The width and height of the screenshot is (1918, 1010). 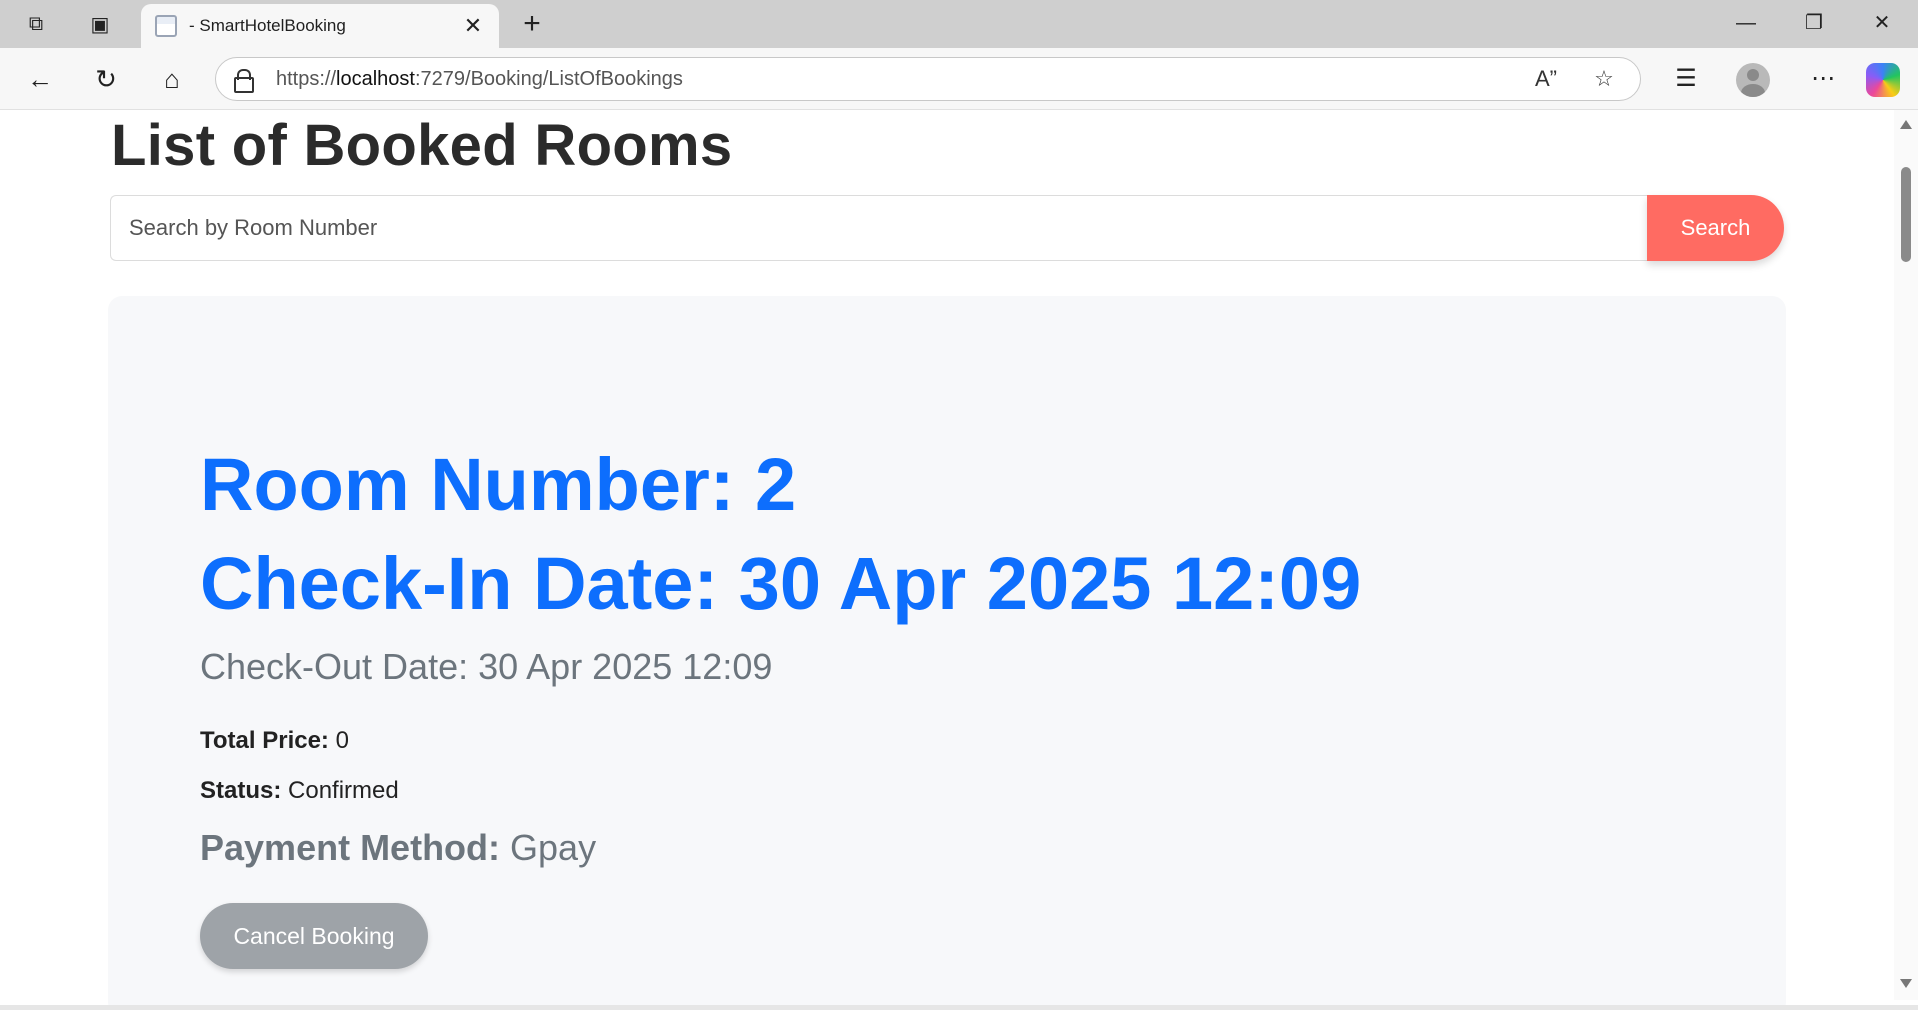 What do you see at coordinates (166, 26) in the screenshot?
I see `page-favicon-icon` at bounding box center [166, 26].